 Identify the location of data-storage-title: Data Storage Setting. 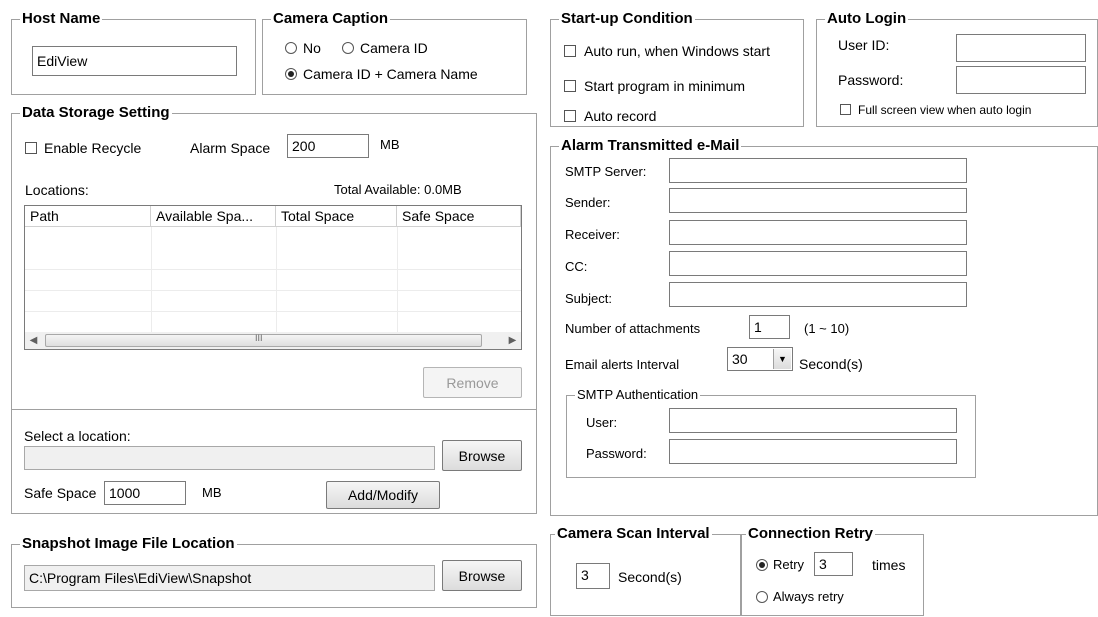
(96, 113).